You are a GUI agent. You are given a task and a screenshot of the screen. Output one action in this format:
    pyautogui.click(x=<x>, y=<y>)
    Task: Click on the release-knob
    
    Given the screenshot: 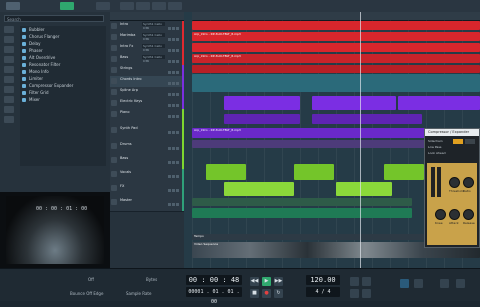 What is the action you would take?
    pyautogui.click(x=468, y=214)
    